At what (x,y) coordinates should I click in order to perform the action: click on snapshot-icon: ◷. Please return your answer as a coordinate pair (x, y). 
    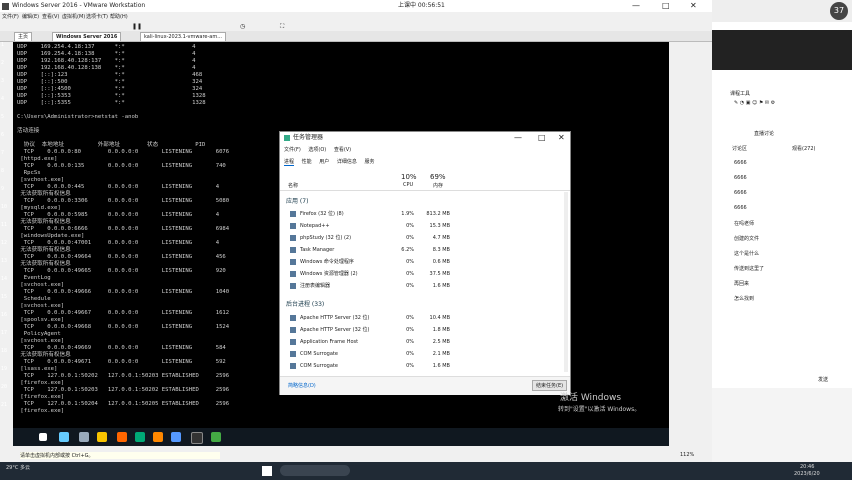
    Looking at the image, I should click on (242, 26).